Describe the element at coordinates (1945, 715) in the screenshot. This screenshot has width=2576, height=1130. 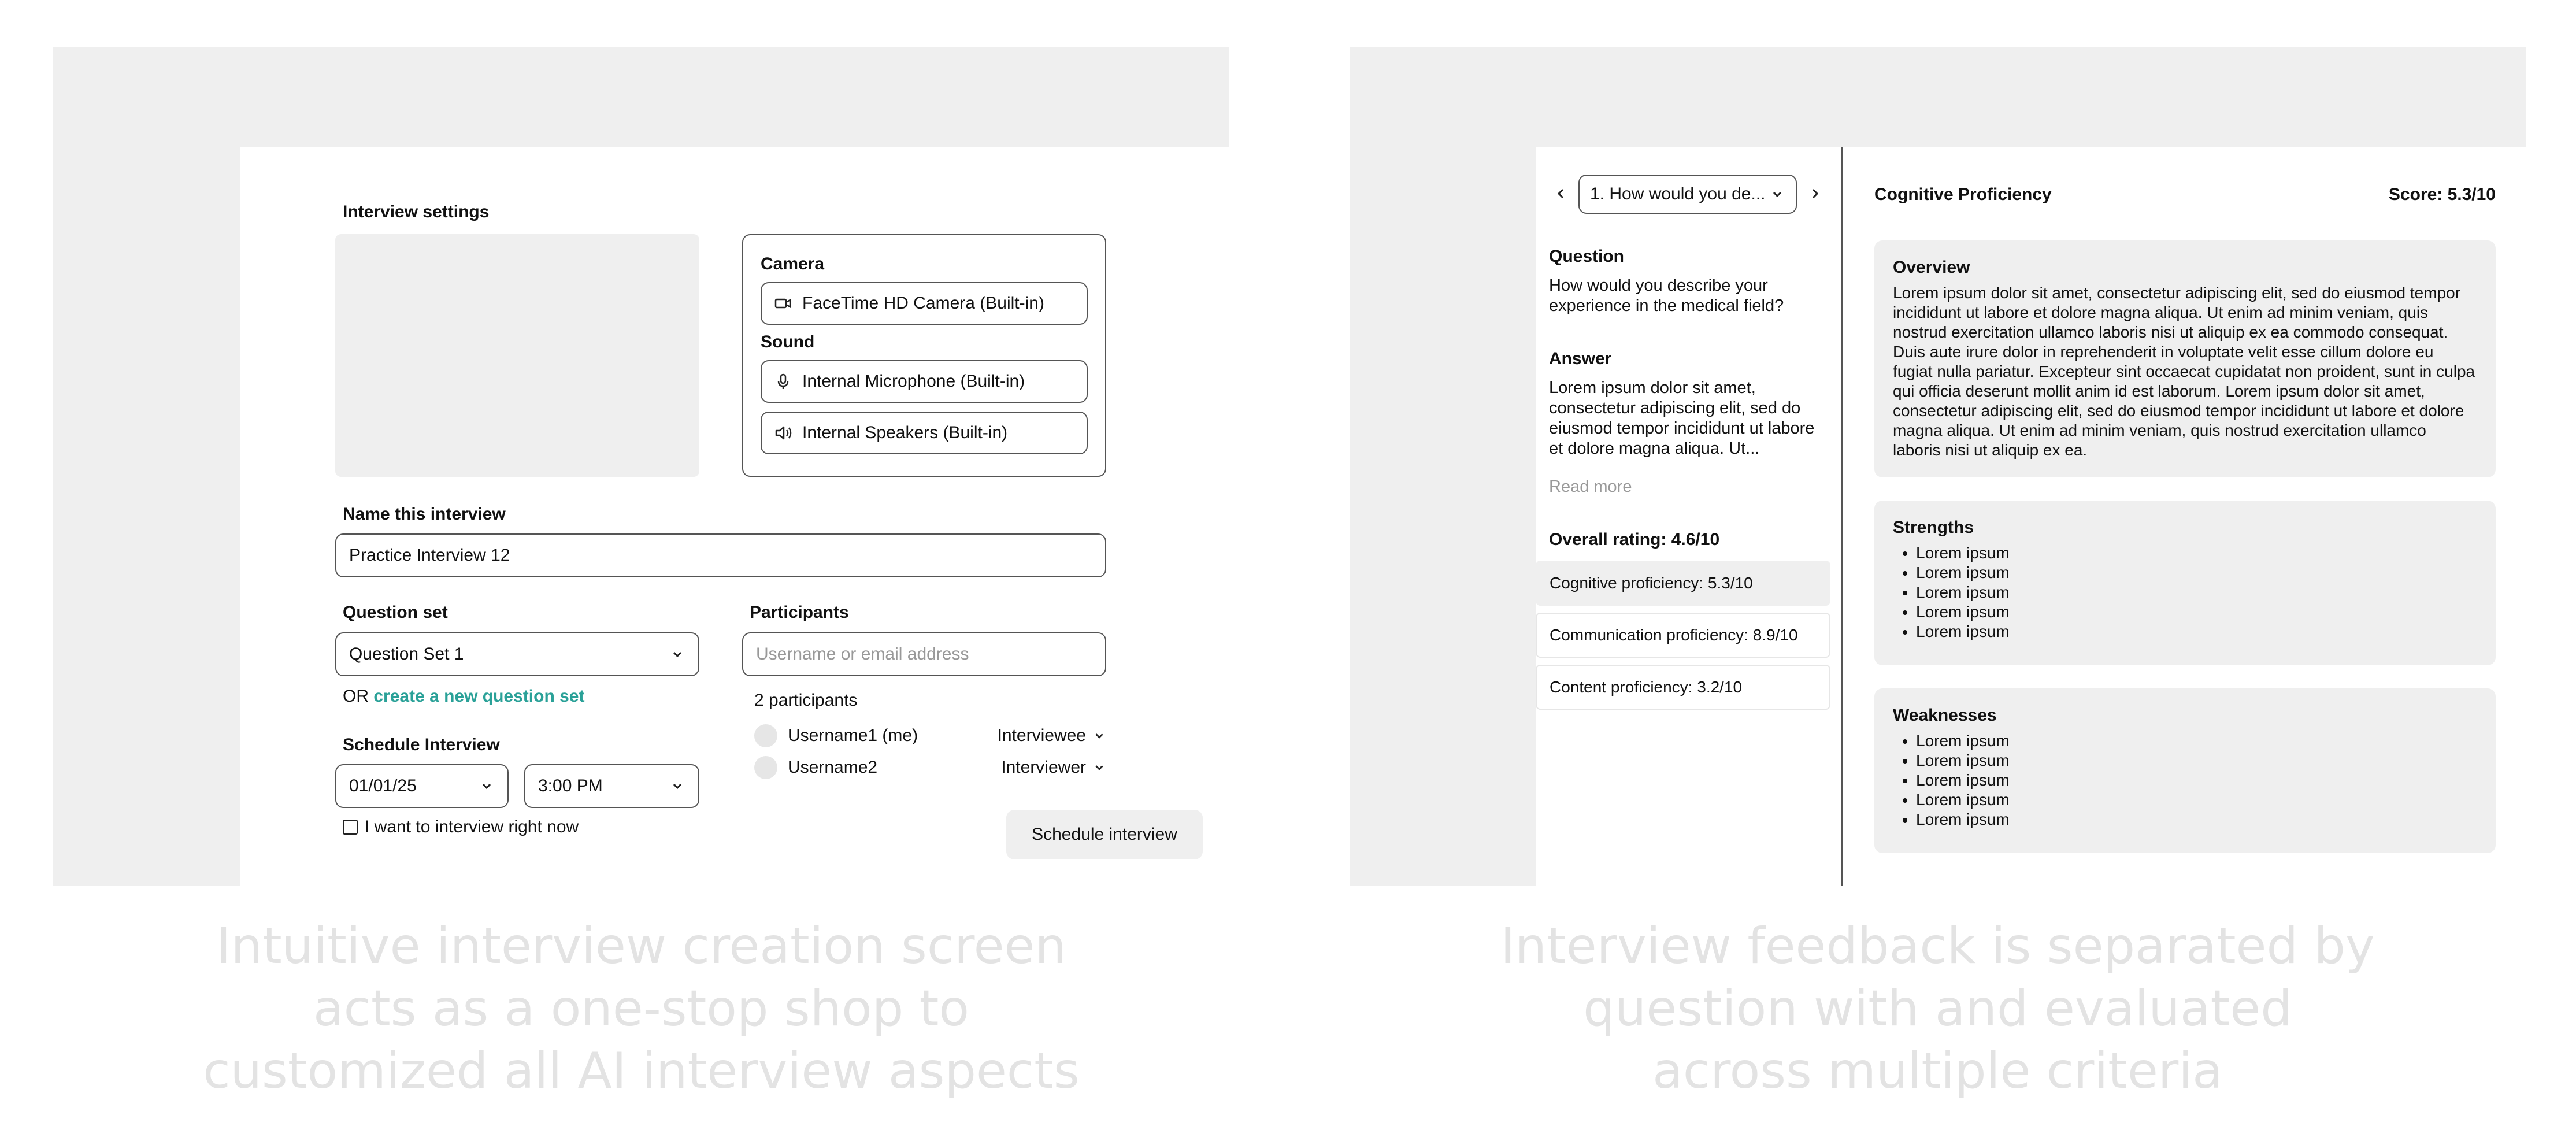
I see `weaknesses-title: Weaknesses` at that location.